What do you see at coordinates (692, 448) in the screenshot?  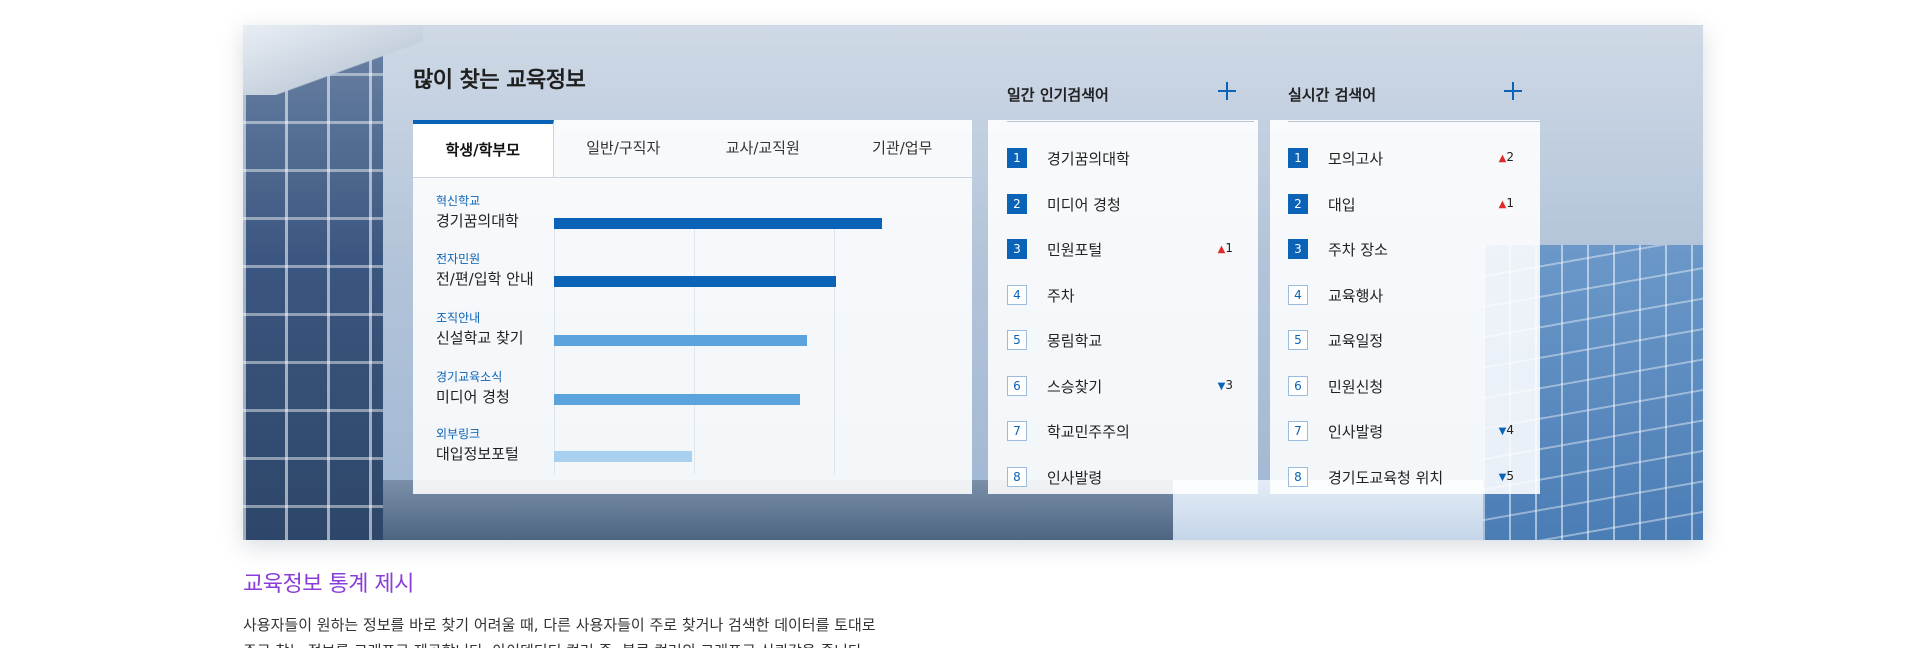 I see `bar-row: 외부링크대입정보포털` at bounding box center [692, 448].